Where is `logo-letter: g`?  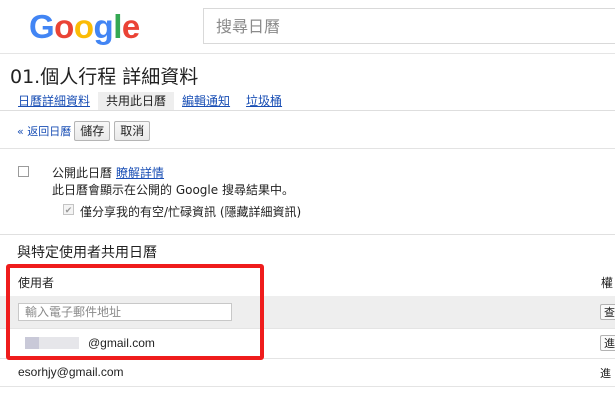 logo-letter: g is located at coordinates (103, 26).